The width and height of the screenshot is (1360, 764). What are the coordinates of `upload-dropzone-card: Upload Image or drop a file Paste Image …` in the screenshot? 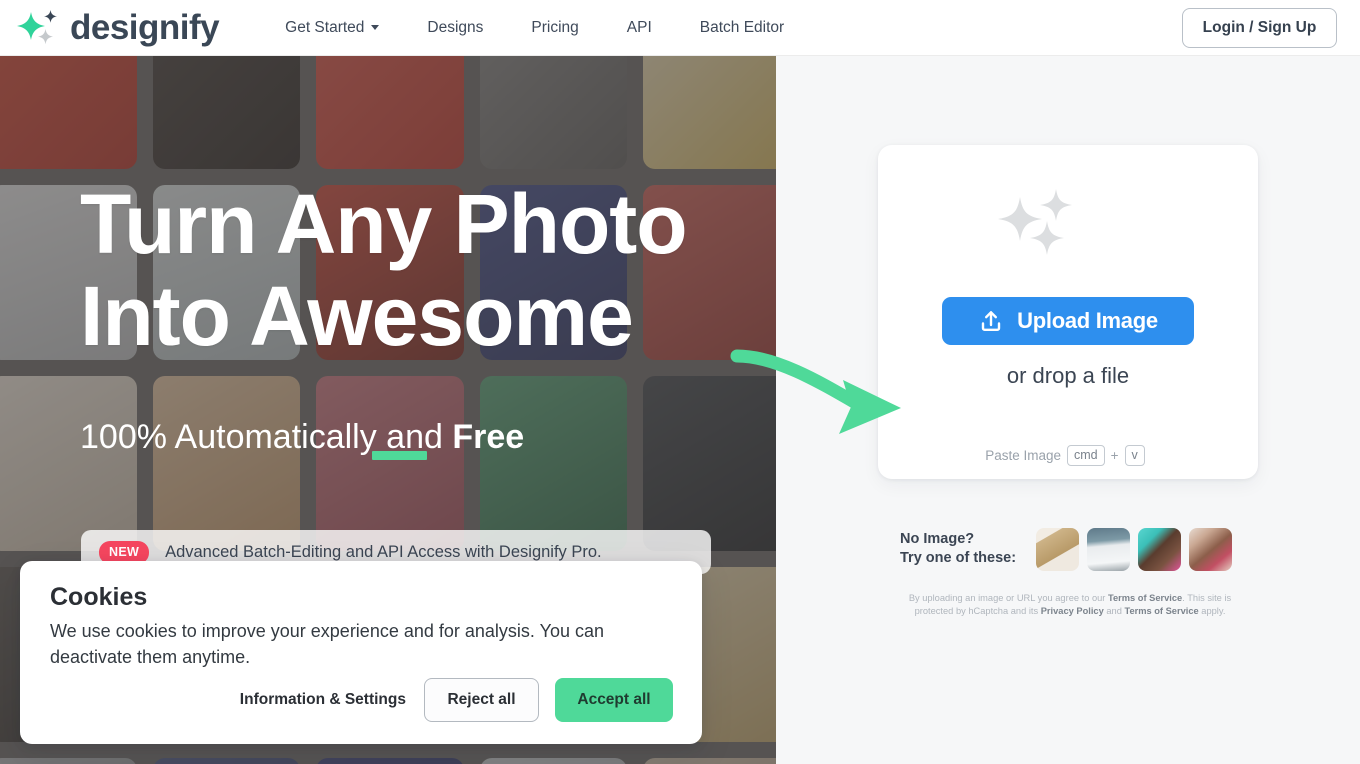 It's located at (1068, 312).